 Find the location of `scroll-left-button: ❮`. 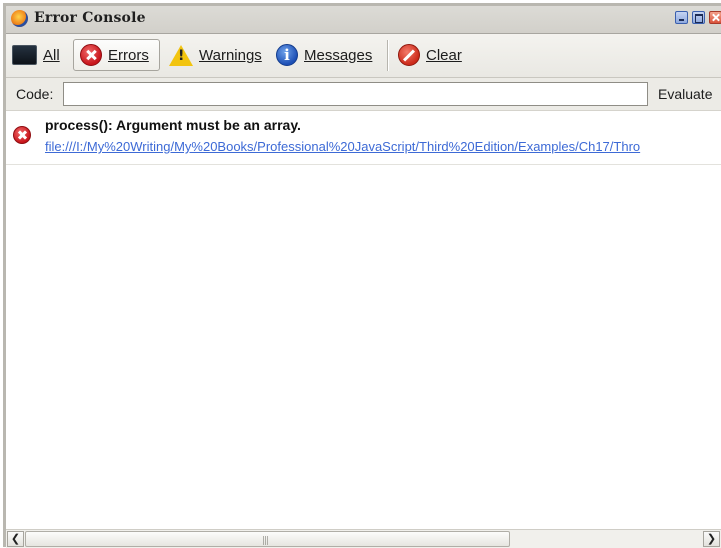

scroll-left-button: ❮ is located at coordinates (15, 539).